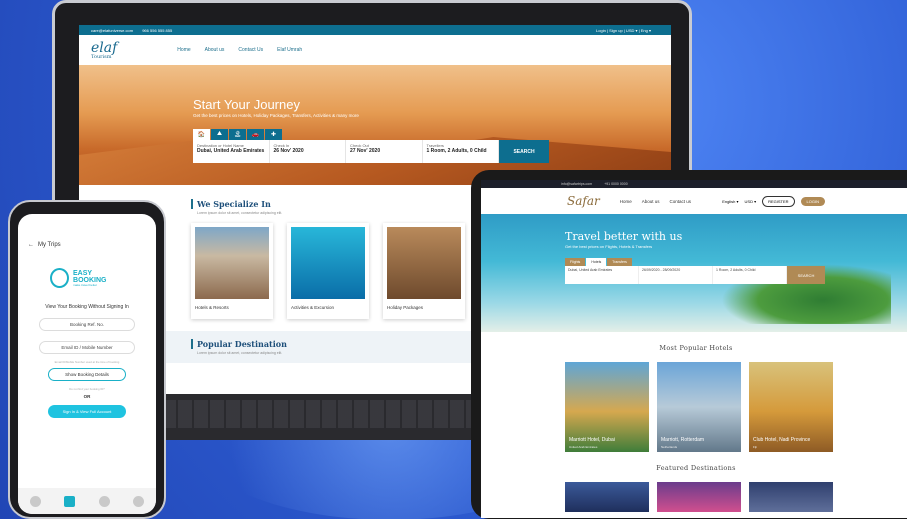 The image size is (907, 519). What do you see at coordinates (49, 245) in the screenshot?
I see `header-title: My Trips` at bounding box center [49, 245].